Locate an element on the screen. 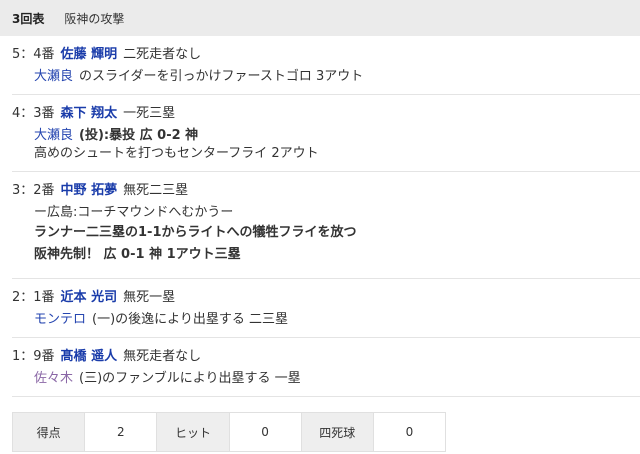  situation: 無死走者なし is located at coordinates (162, 356).